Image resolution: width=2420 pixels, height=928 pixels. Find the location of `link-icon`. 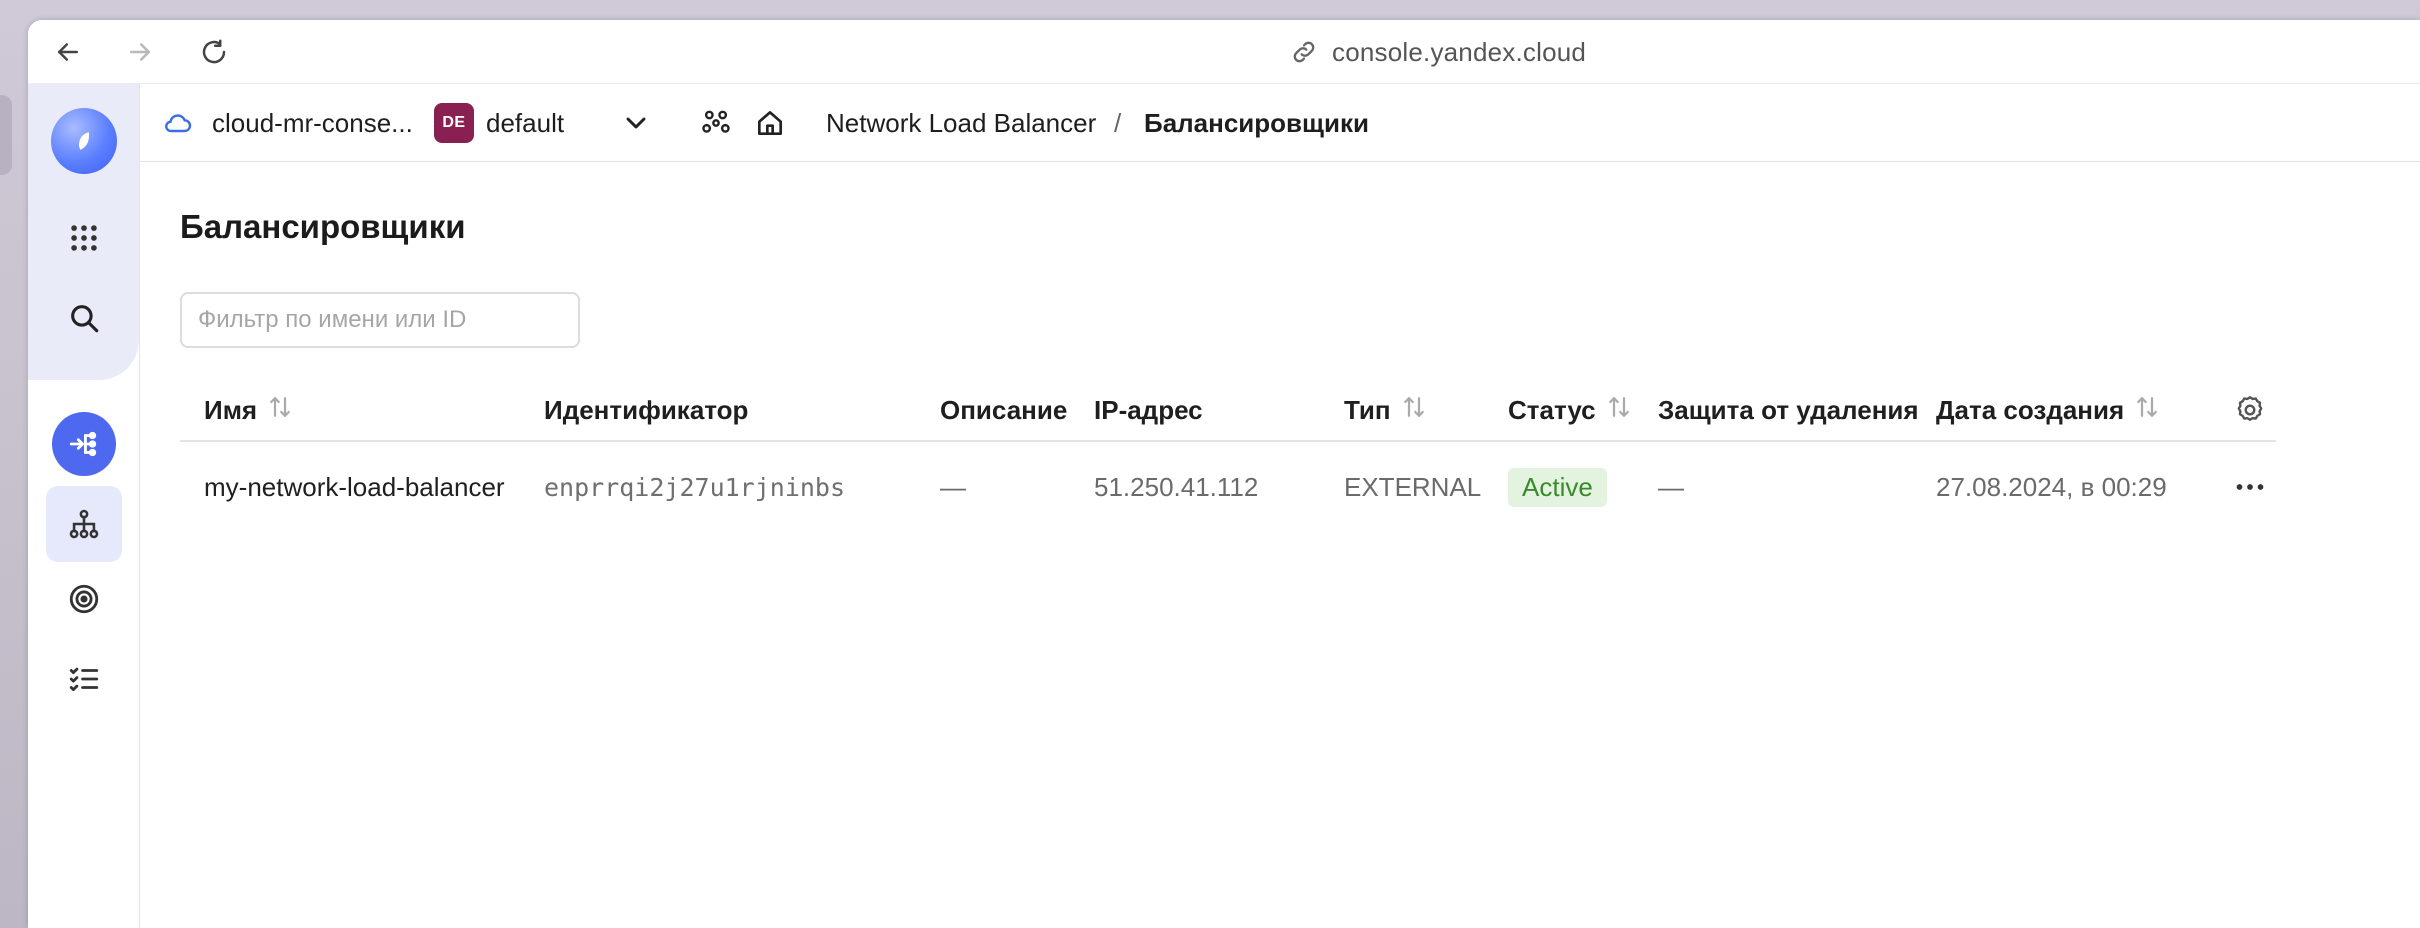

link-icon is located at coordinates (1304, 52).